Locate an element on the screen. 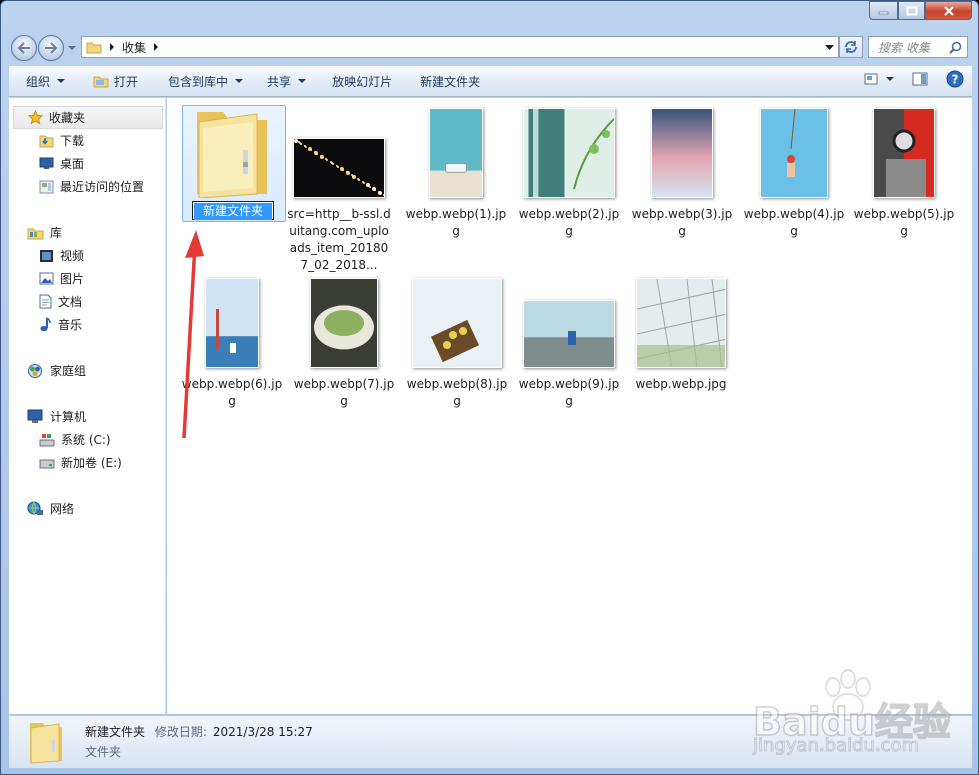  homegroup-icon is located at coordinates (35, 371).